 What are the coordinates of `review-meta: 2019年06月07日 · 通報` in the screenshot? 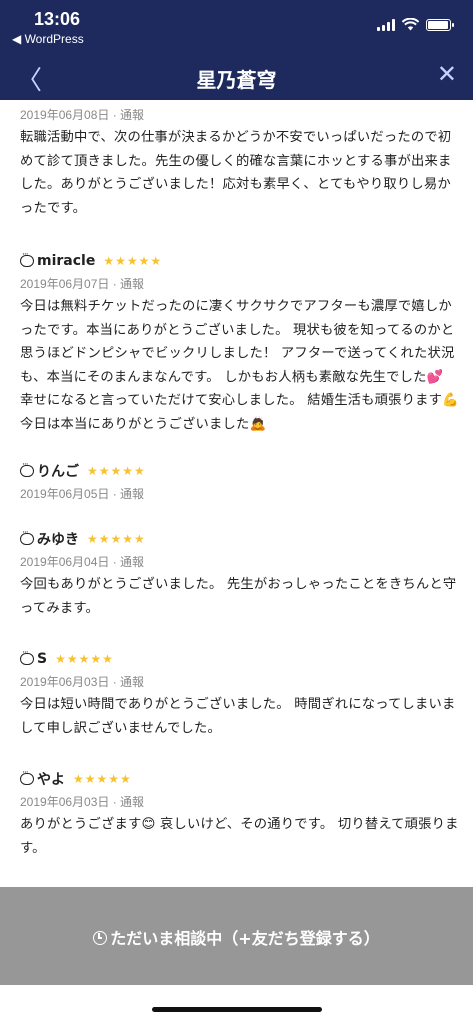 It's located at (82, 284).